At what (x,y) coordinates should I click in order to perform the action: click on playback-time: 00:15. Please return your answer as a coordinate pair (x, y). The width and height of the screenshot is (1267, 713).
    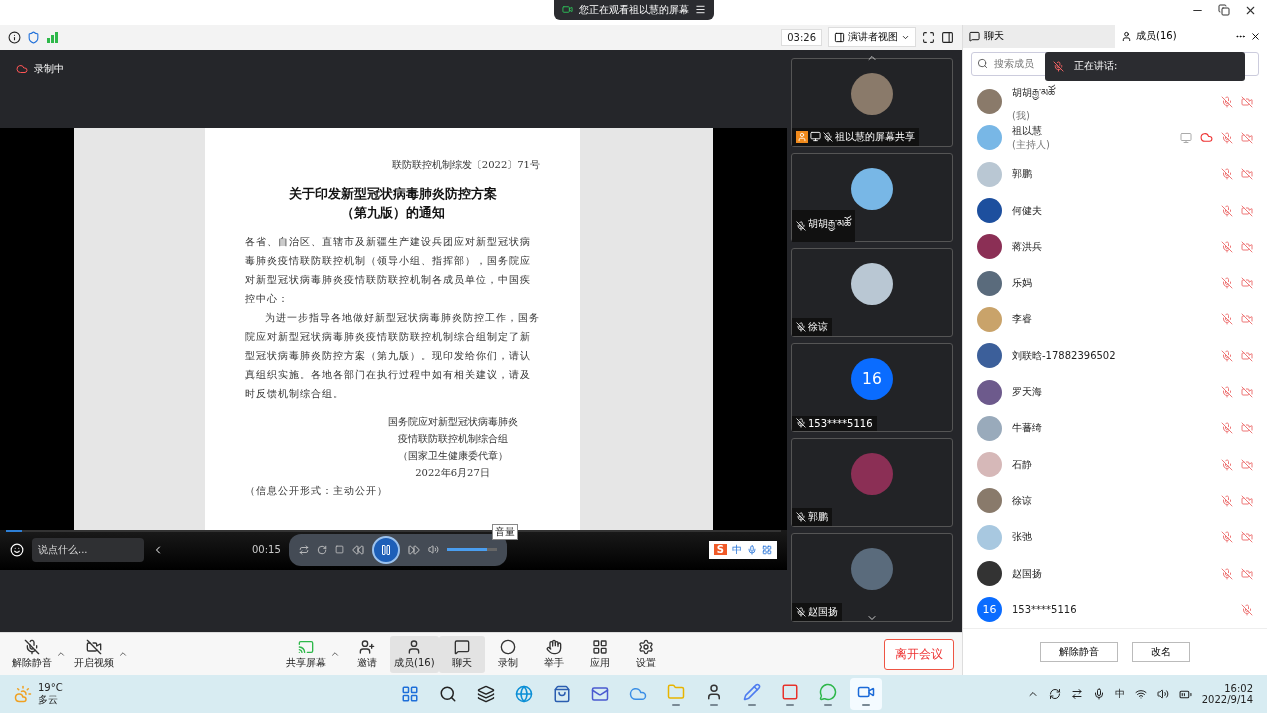
    Looking at the image, I should click on (266, 550).